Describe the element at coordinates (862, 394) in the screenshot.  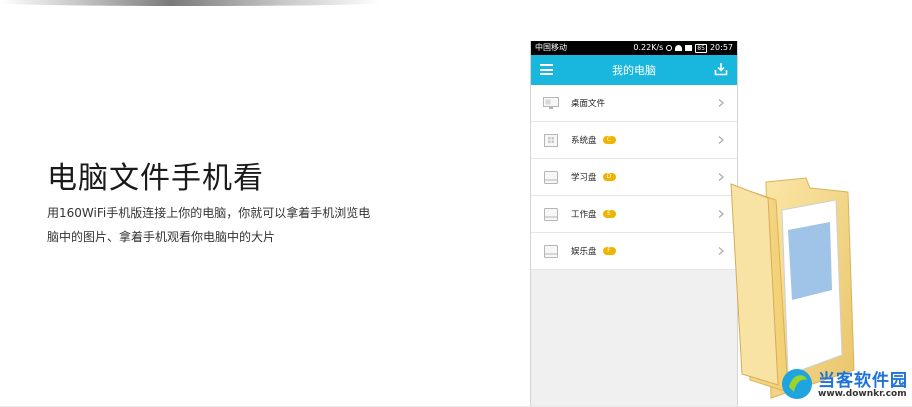
I see `watermark-url: www.downkr.com` at that location.